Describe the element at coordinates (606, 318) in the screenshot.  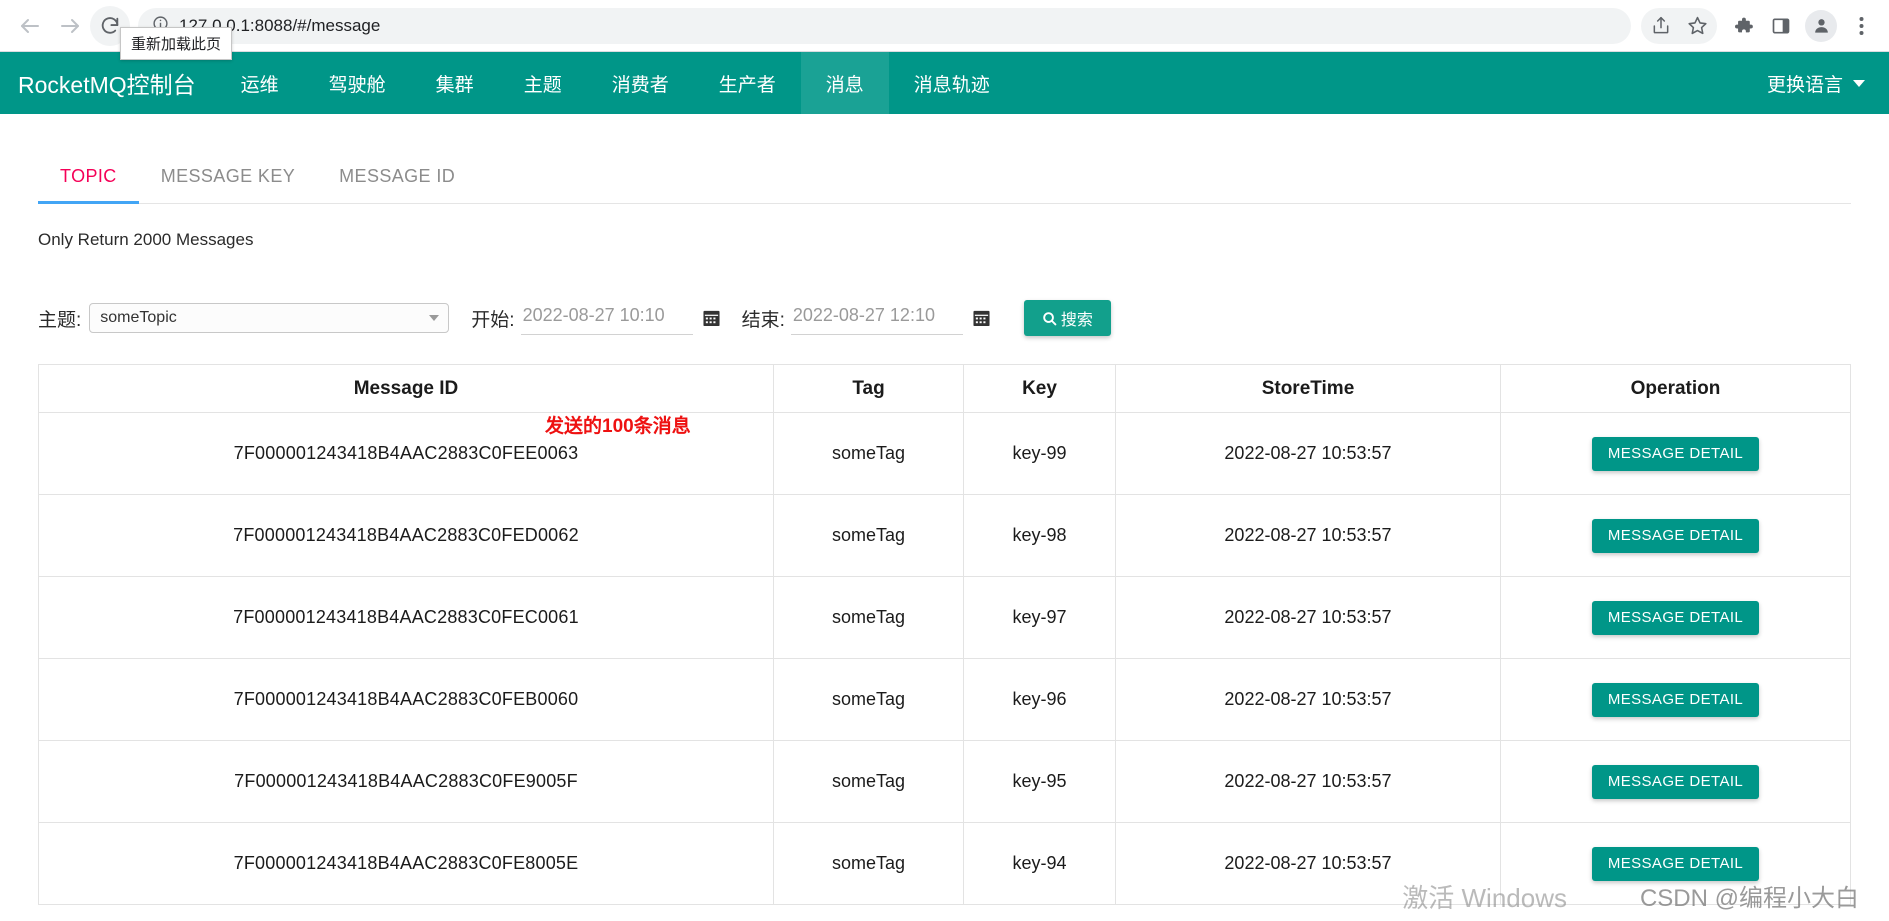
I see `begin-time-input` at that location.